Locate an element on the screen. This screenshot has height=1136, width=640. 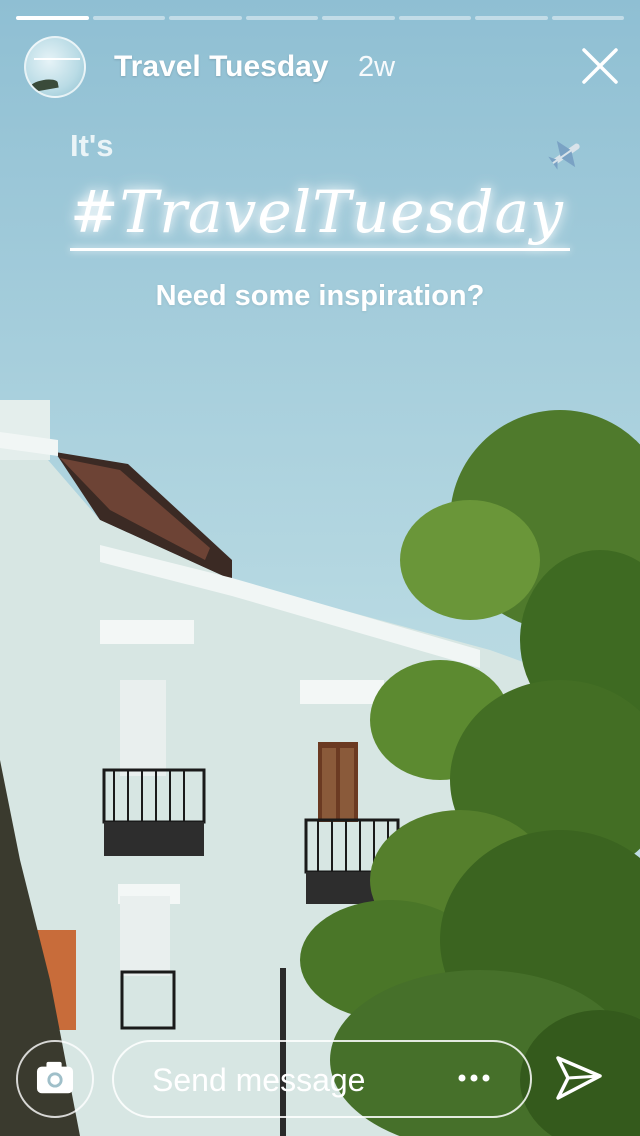
more-icon is located at coordinates (474, 1078).